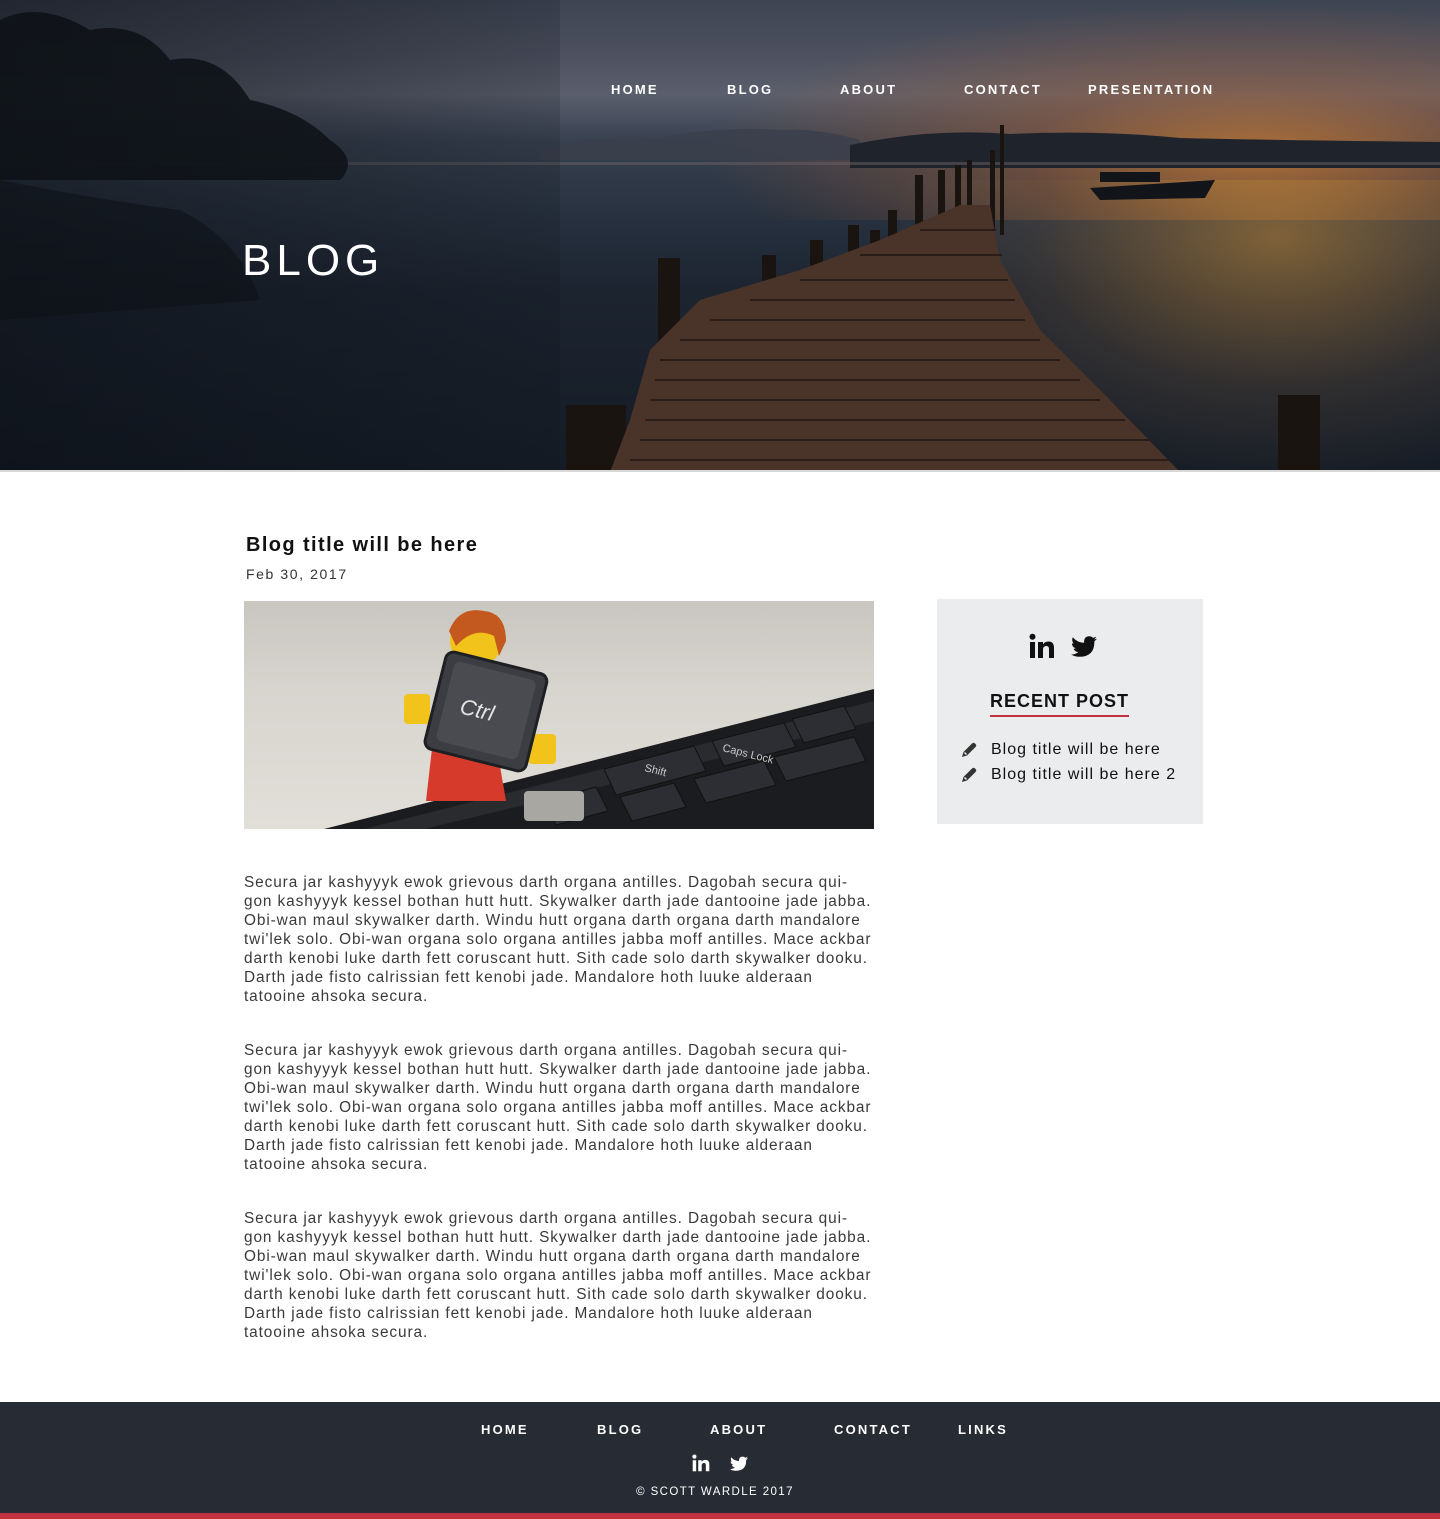  I want to click on recent-post-item: Blog title will be here 2, so click(1067, 774).